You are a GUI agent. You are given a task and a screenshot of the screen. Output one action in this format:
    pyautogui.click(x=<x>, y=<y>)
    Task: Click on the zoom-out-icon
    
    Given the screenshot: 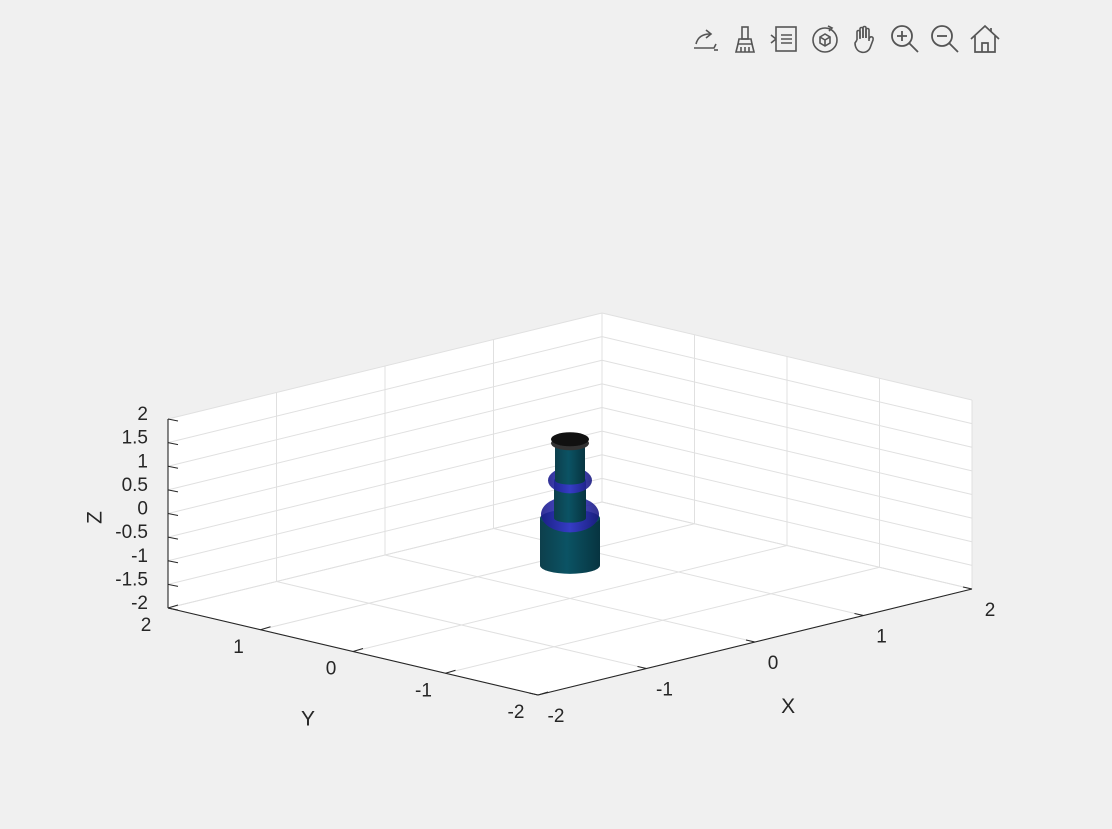 What is the action you would take?
    pyautogui.click(x=945, y=39)
    